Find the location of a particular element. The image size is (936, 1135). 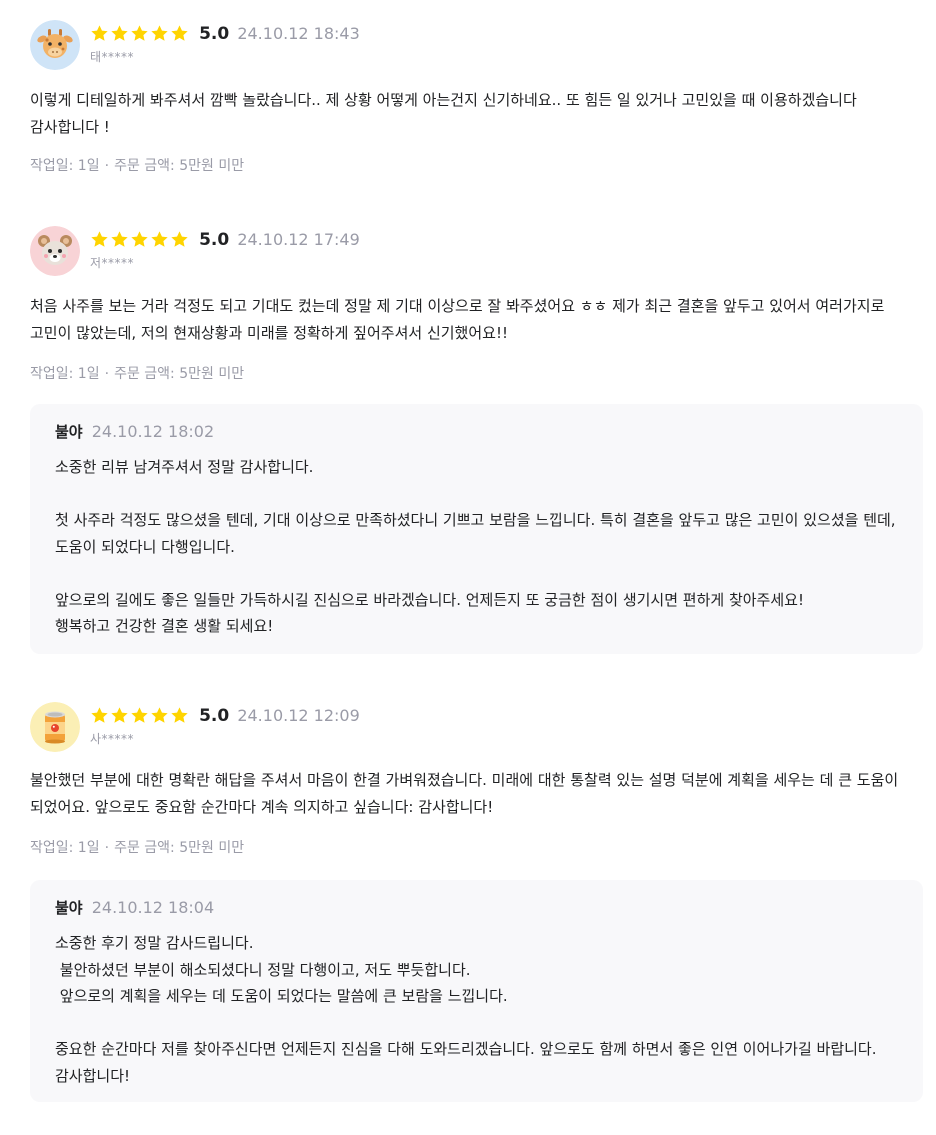

review-header: 5.0 24.10.12 18:43 태***** is located at coordinates (330, 46).